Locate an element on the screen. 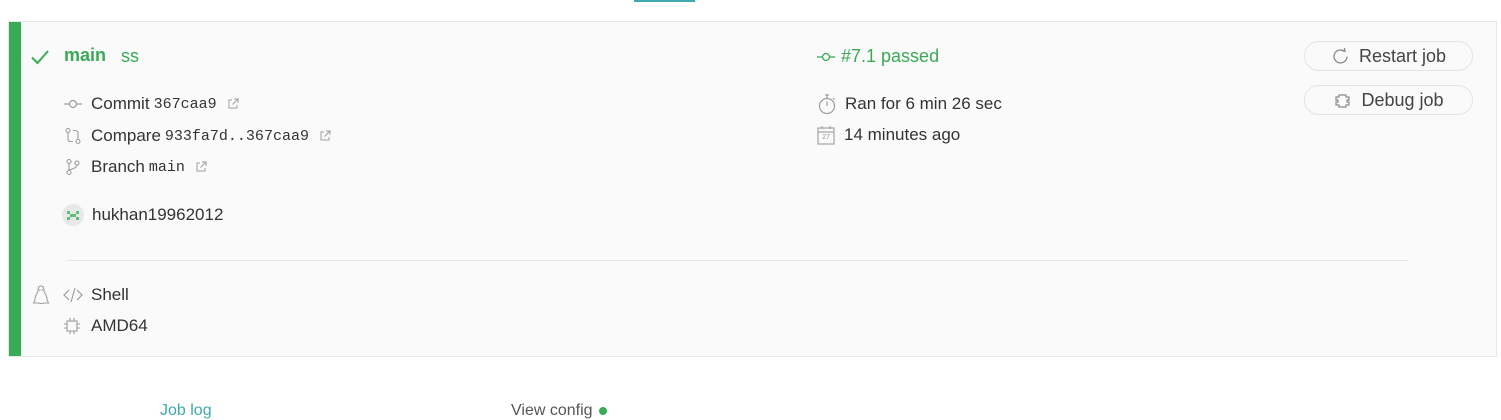 The image size is (1501, 420). author-row: hukhan19962012 is located at coordinates (142, 215).